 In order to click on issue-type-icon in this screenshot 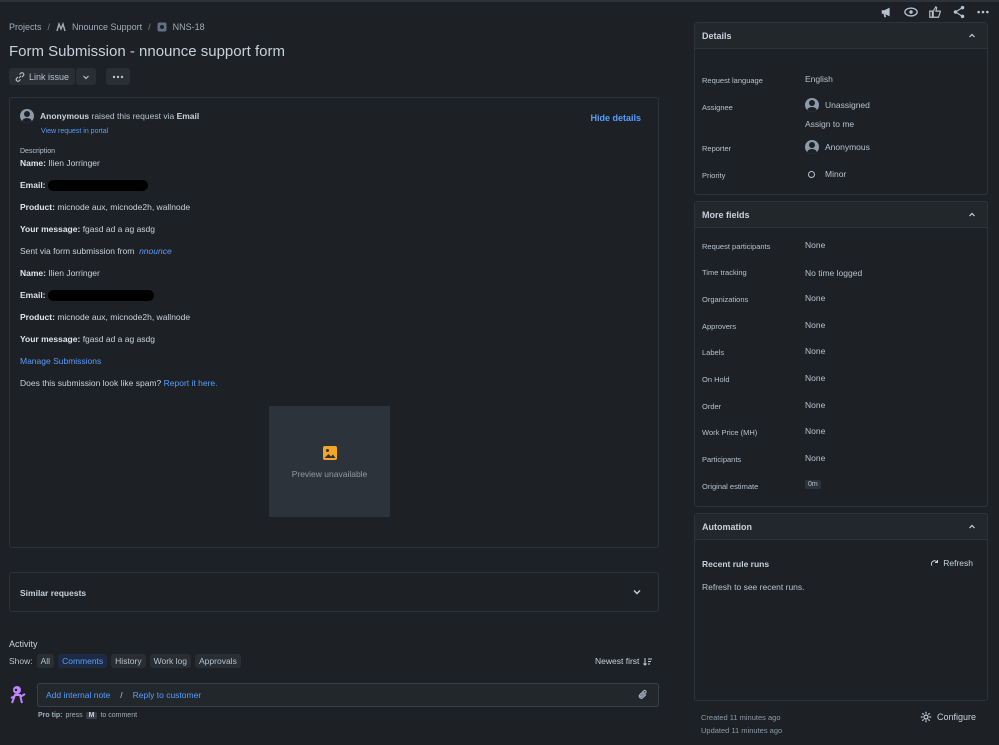, I will do `click(162, 27)`.